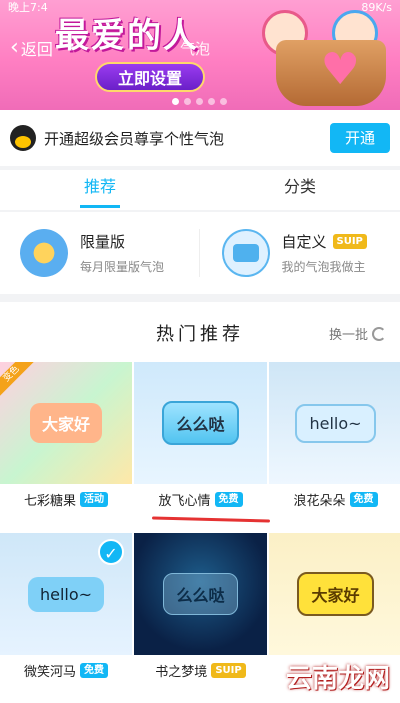 The height and width of the screenshot is (703, 400). What do you see at coordinates (195, 49) in the screenshot?
I see `page-title: 气泡` at bounding box center [195, 49].